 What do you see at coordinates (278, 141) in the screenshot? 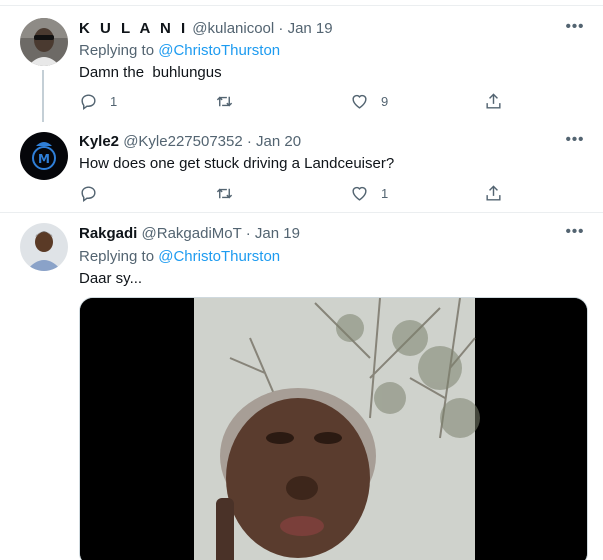
I see `timestamp: Jan 20` at bounding box center [278, 141].